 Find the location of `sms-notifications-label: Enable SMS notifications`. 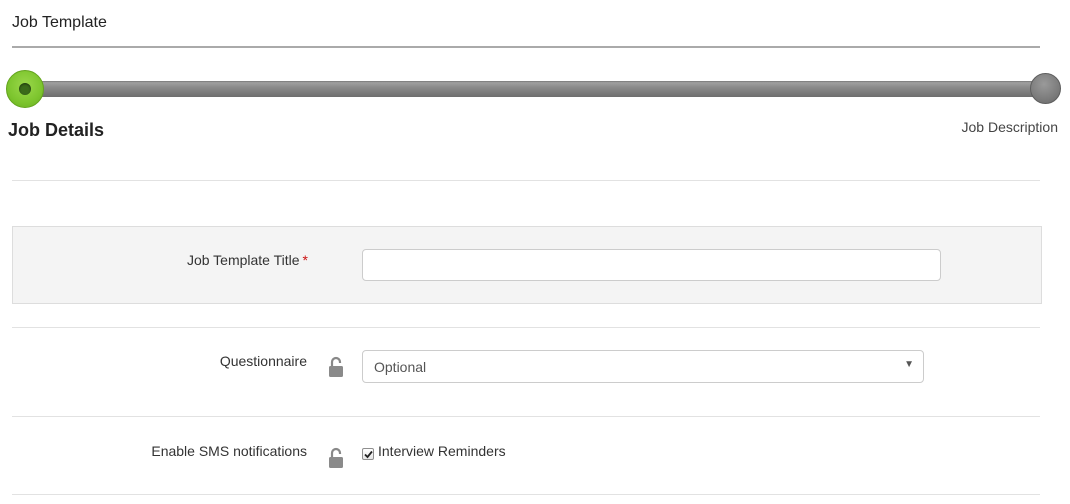

sms-notifications-label: Enable SMS notifications is located at coordinates (229, 451).